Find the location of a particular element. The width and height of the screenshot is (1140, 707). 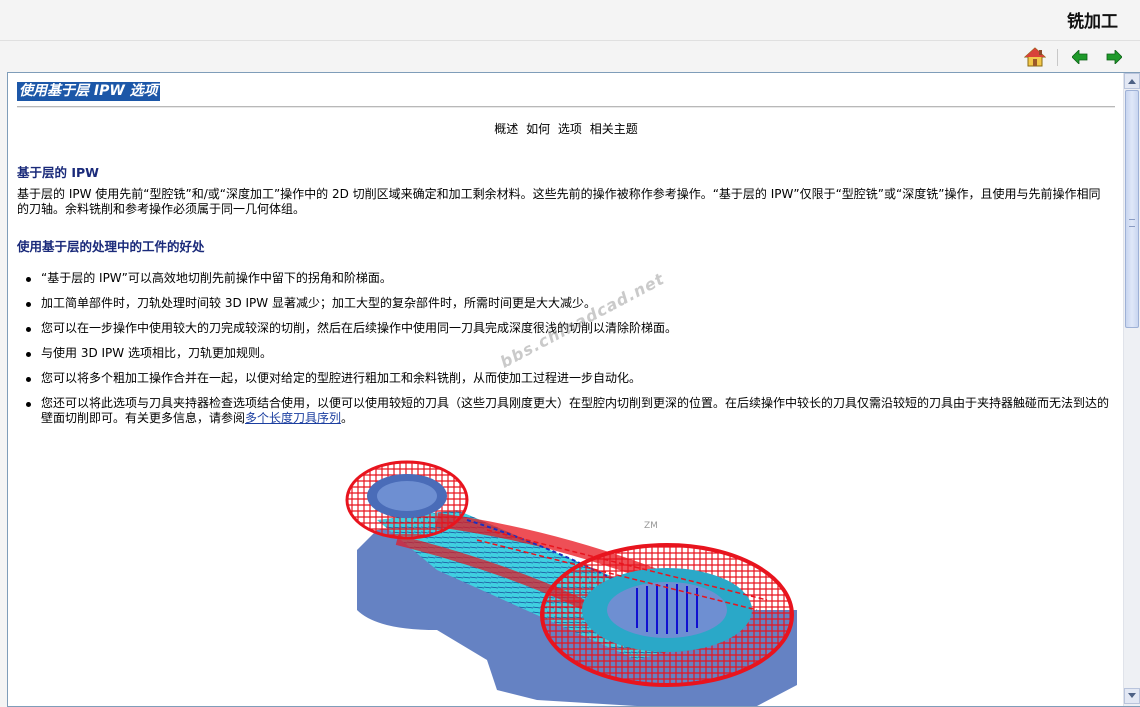

chevron-up-icon is located at coordinates (1132, 81).